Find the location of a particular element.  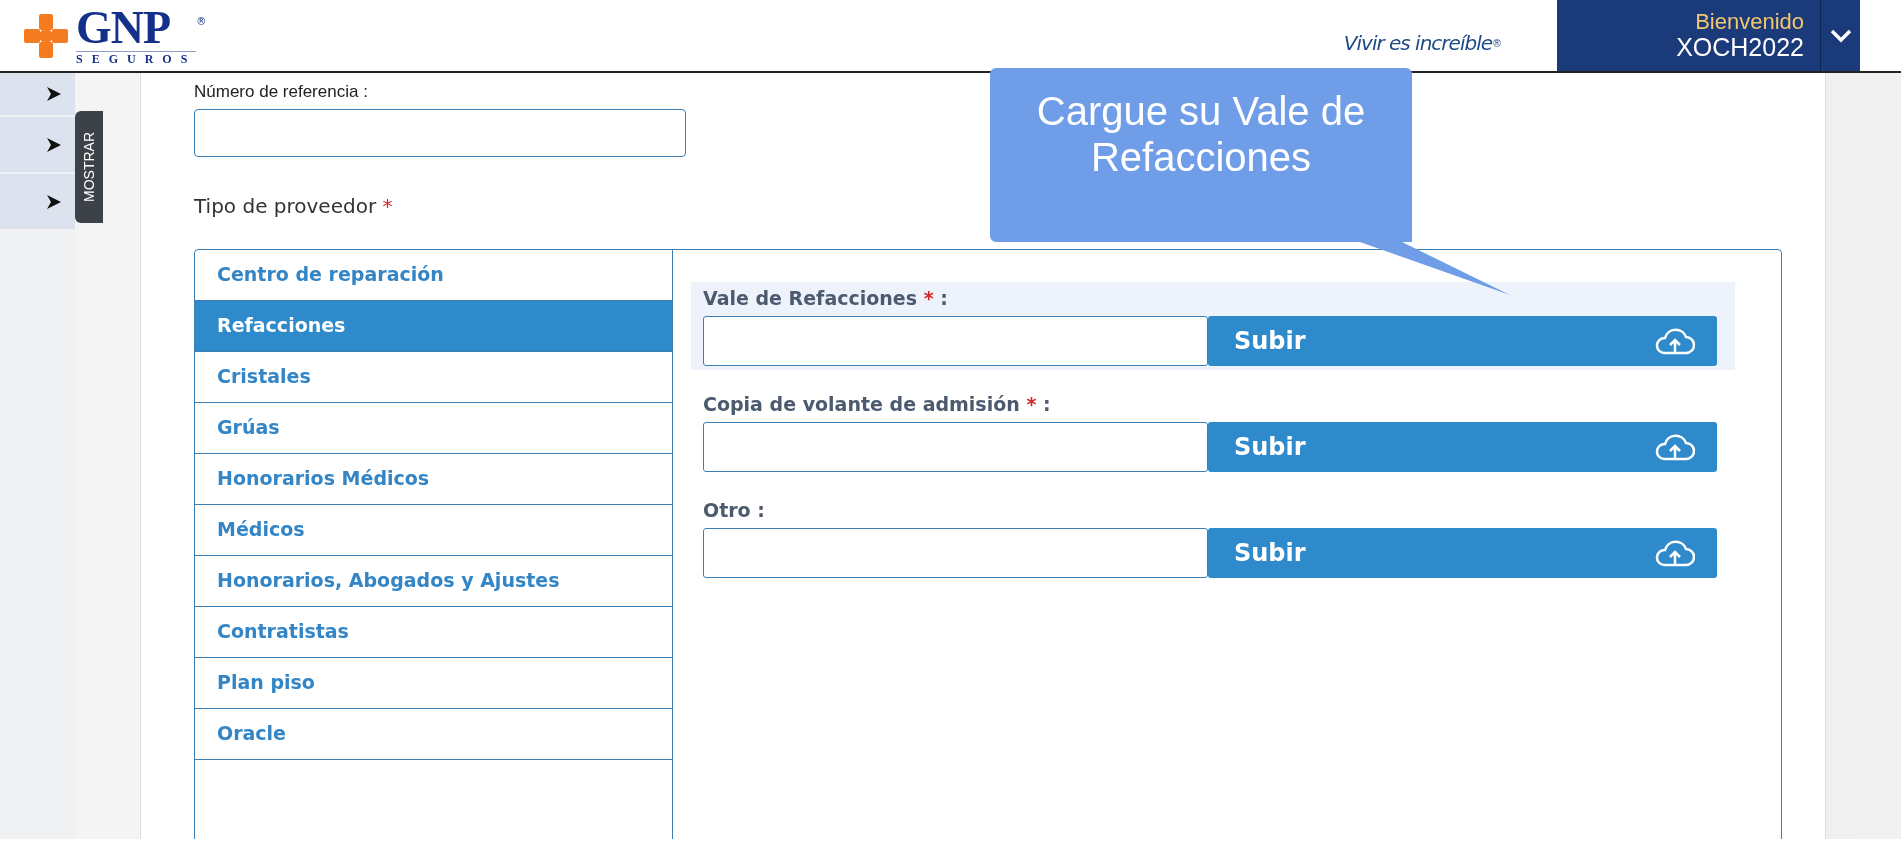

field-label: Número de referencia : is located at coordinates (281, 92).